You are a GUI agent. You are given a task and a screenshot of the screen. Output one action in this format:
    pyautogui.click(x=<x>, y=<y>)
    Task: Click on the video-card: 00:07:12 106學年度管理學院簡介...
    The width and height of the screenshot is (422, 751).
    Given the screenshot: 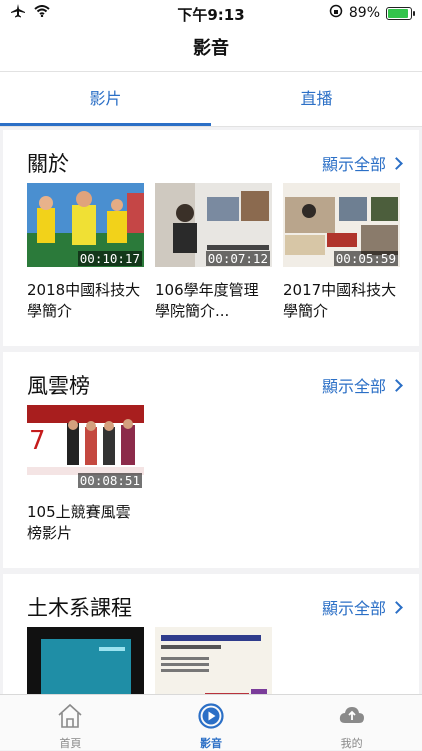 What is the action you would take?
    pyautogui.click(x=213, y=252)
    